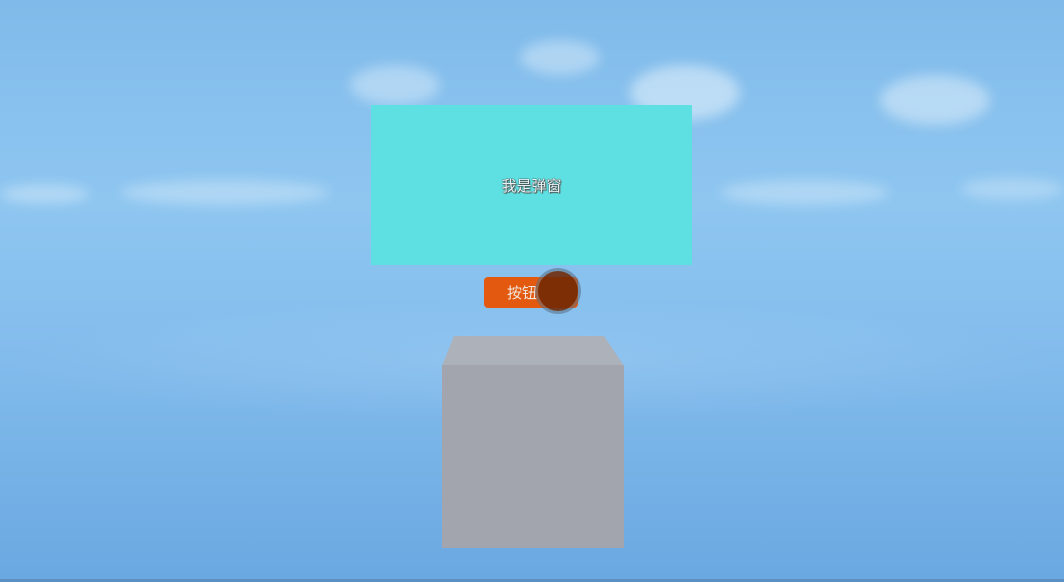 This screenshot has height=582, width=1064. I want to click on cube-front-face, so click(533, 456).